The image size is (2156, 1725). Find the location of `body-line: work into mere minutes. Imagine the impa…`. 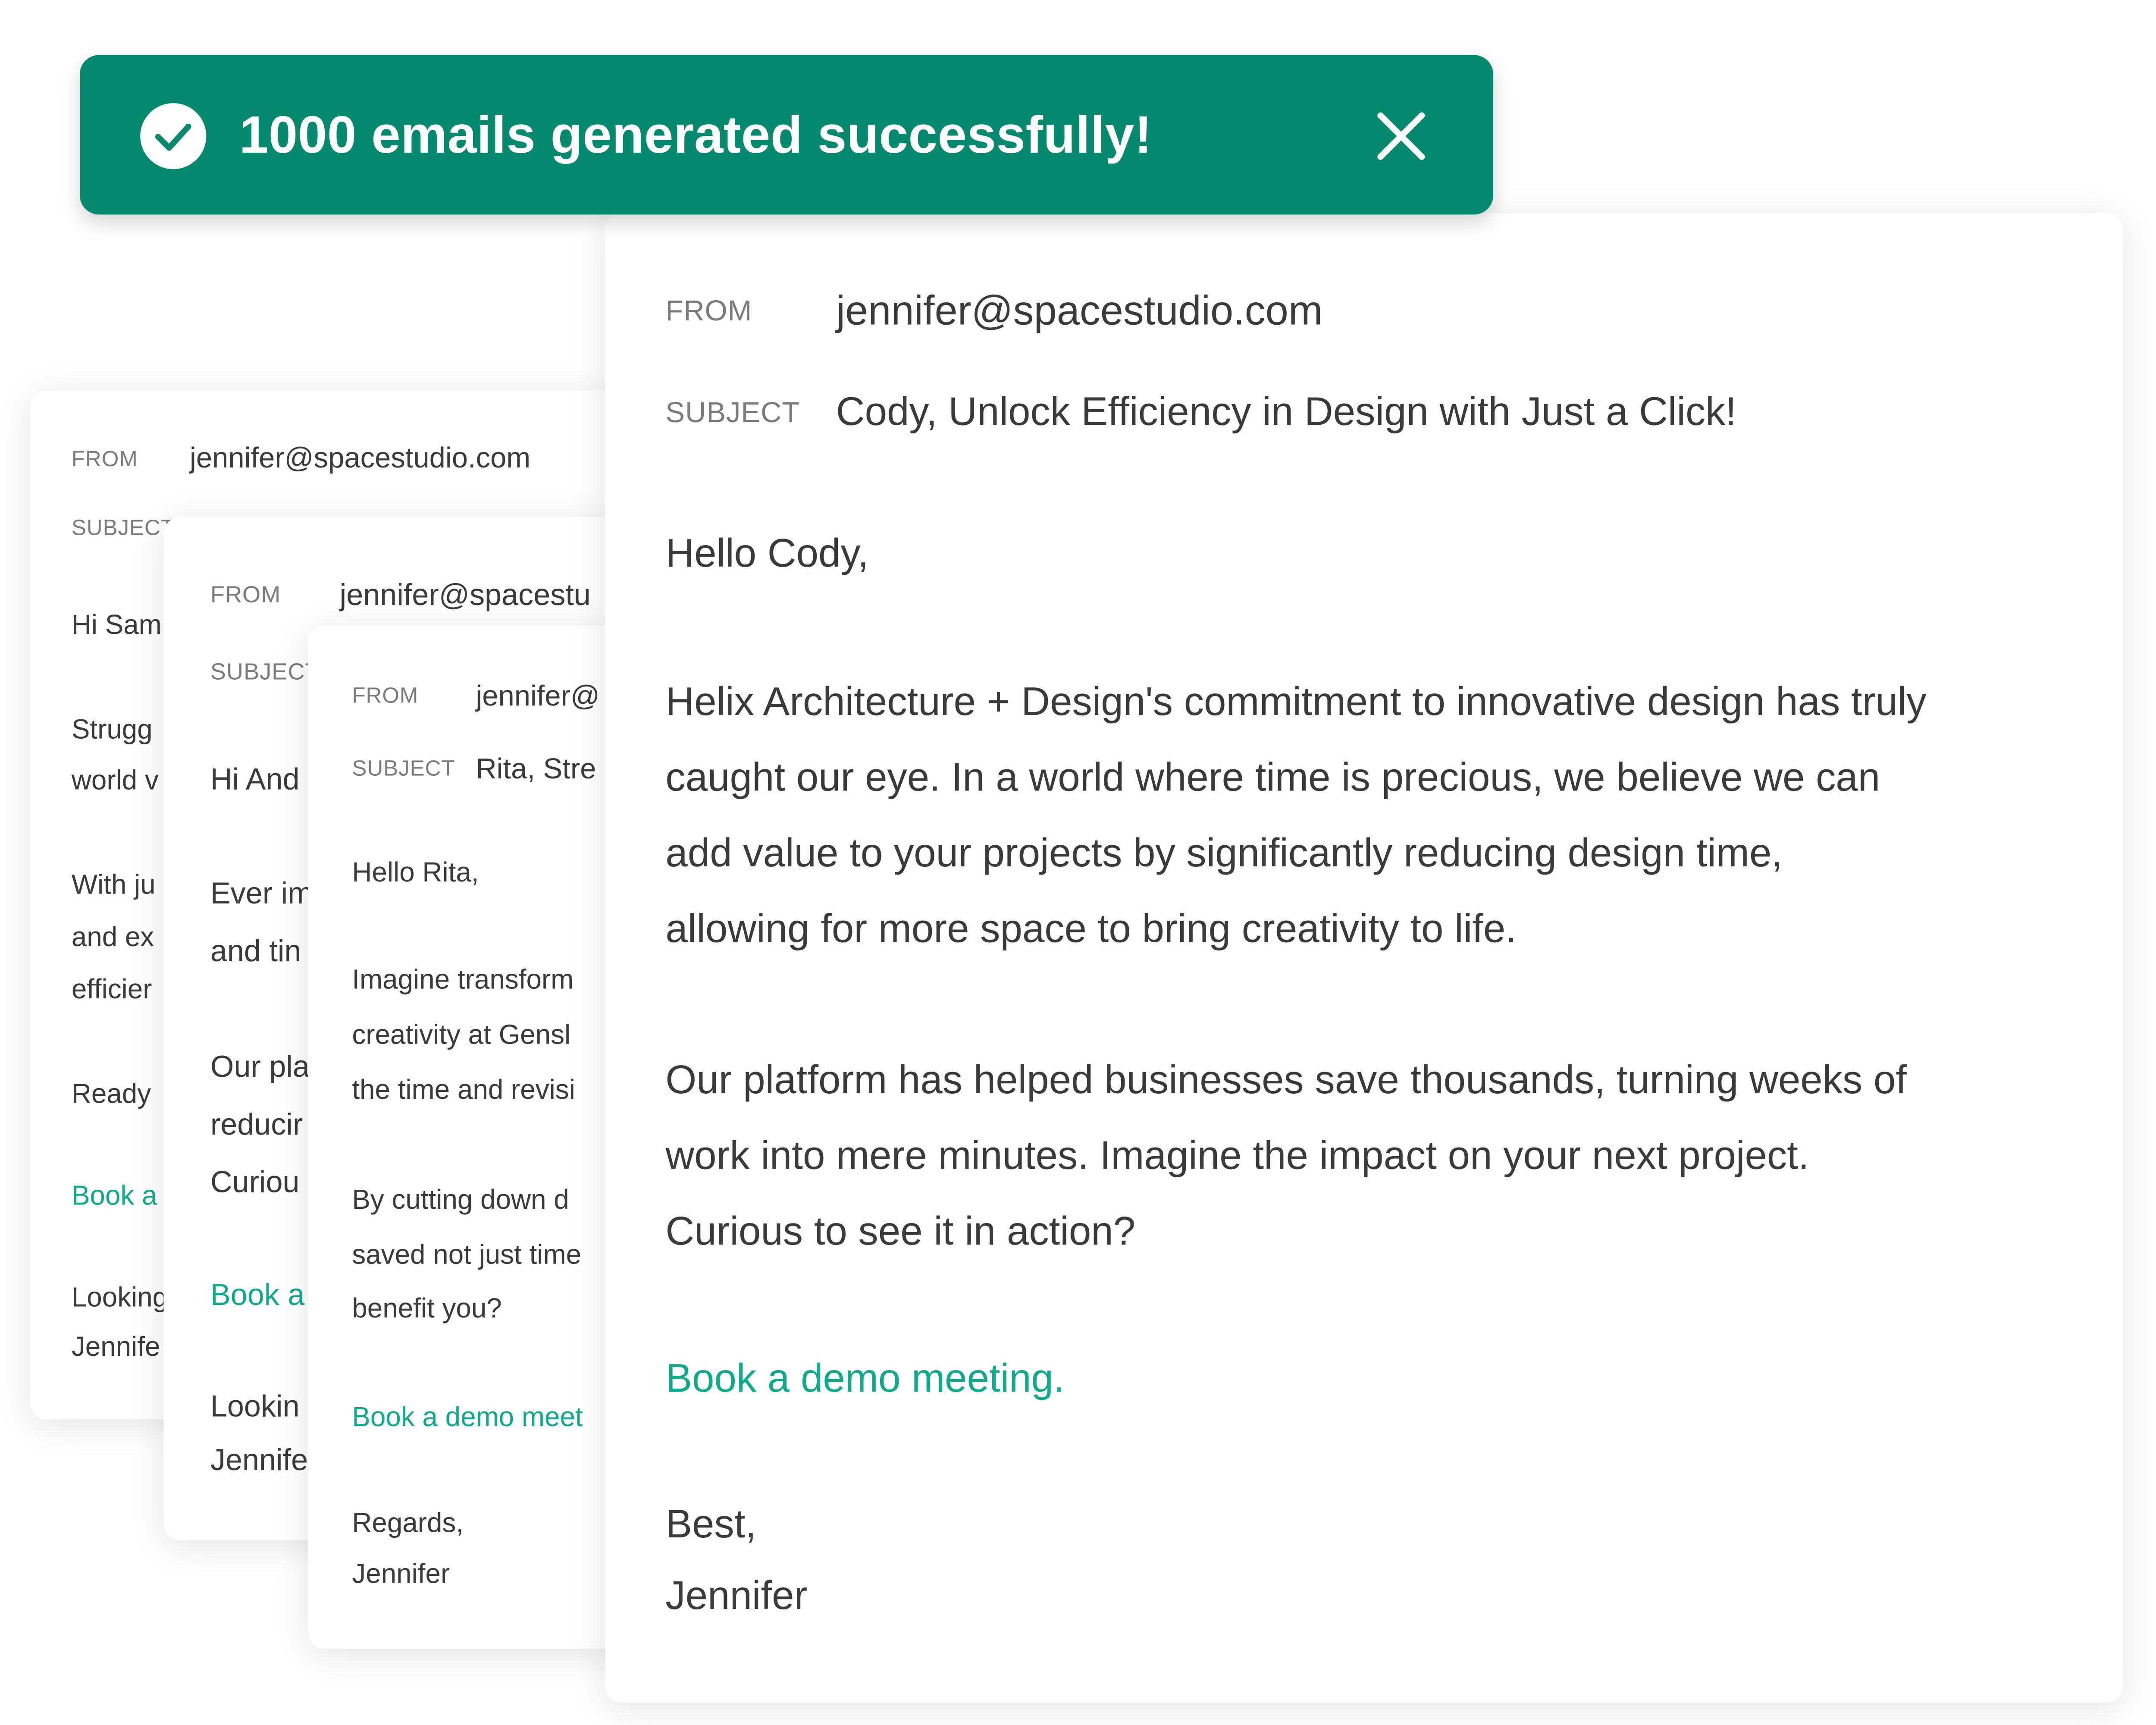

body-line: work into mere minutes. Imagine the impa… is located at coordinates (1237, 1156).